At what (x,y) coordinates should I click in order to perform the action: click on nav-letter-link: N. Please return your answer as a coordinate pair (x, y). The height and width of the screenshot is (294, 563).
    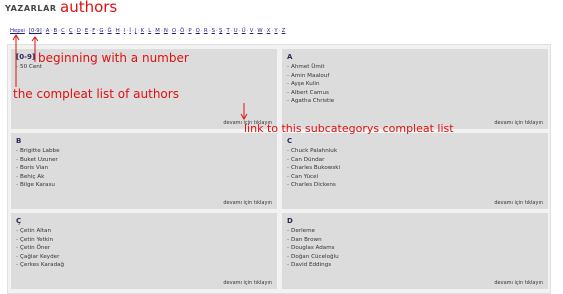
    Looking at the image, I should click on (166, 31).